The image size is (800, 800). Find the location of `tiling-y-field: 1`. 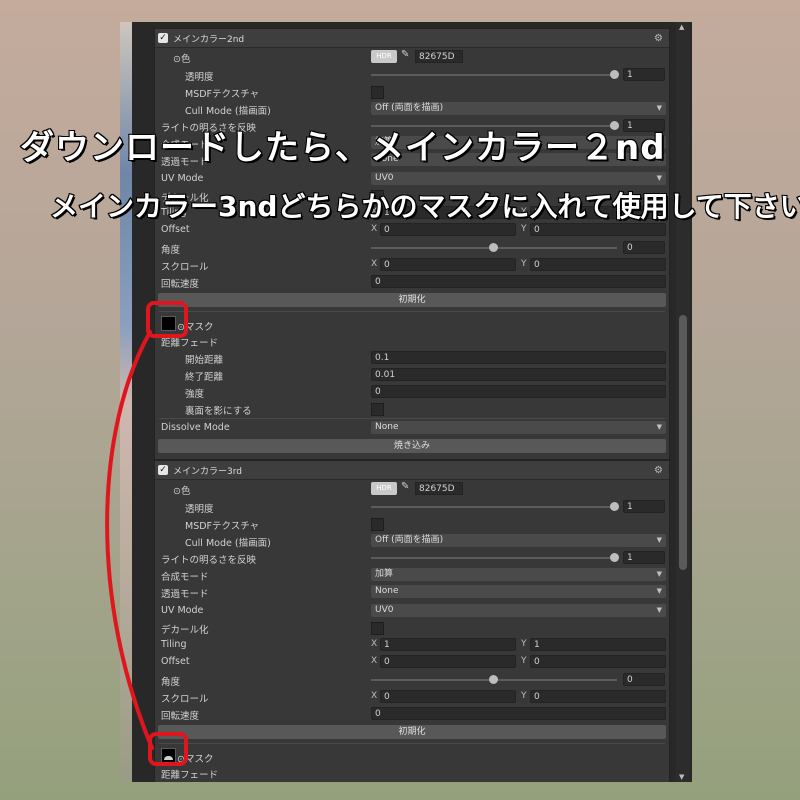

tiling-y-field: 1 is located at coordinates (598, 644).